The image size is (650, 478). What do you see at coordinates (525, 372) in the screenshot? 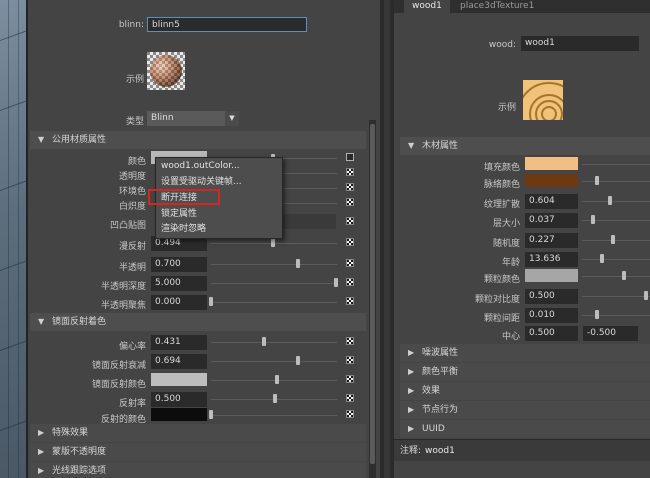
I see `color-balance-section: ▶ 颜色平衡` at bounding box center [525, 372].